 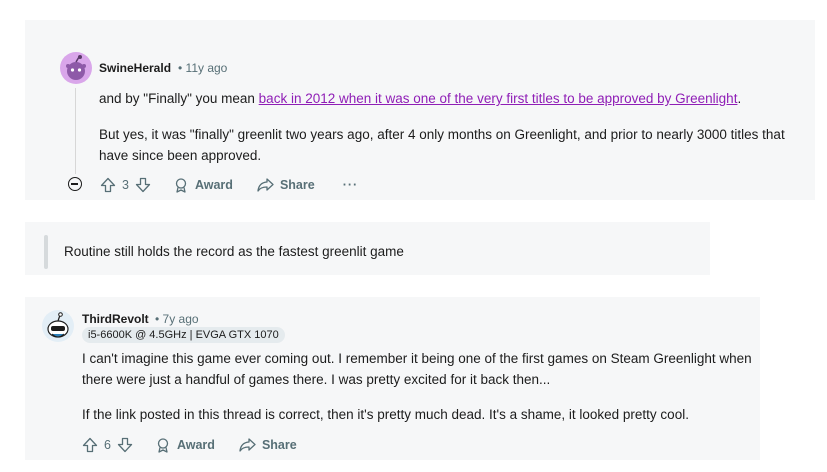 What do you see at coordinates (115, 319) in the screenshot?
I see `comment-author: ThirdRevolt` at bounding box center [115, 319].